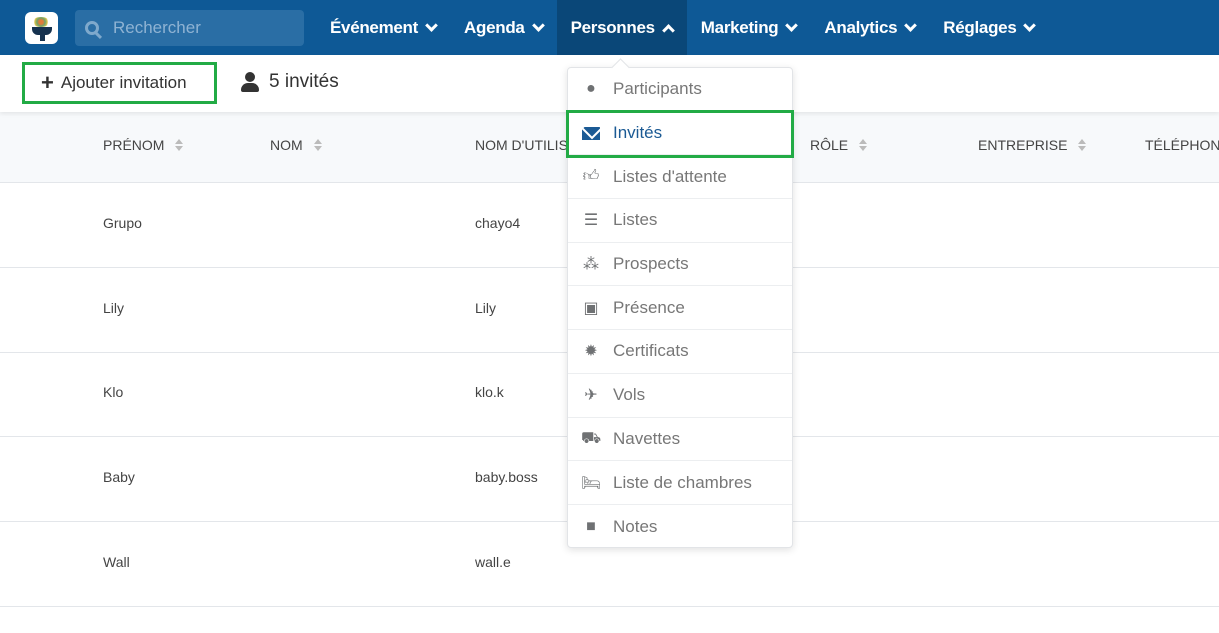 The height and width of the screenshot is (633, 1219). I want to click on menu-label: Présence, so click(649, 307).